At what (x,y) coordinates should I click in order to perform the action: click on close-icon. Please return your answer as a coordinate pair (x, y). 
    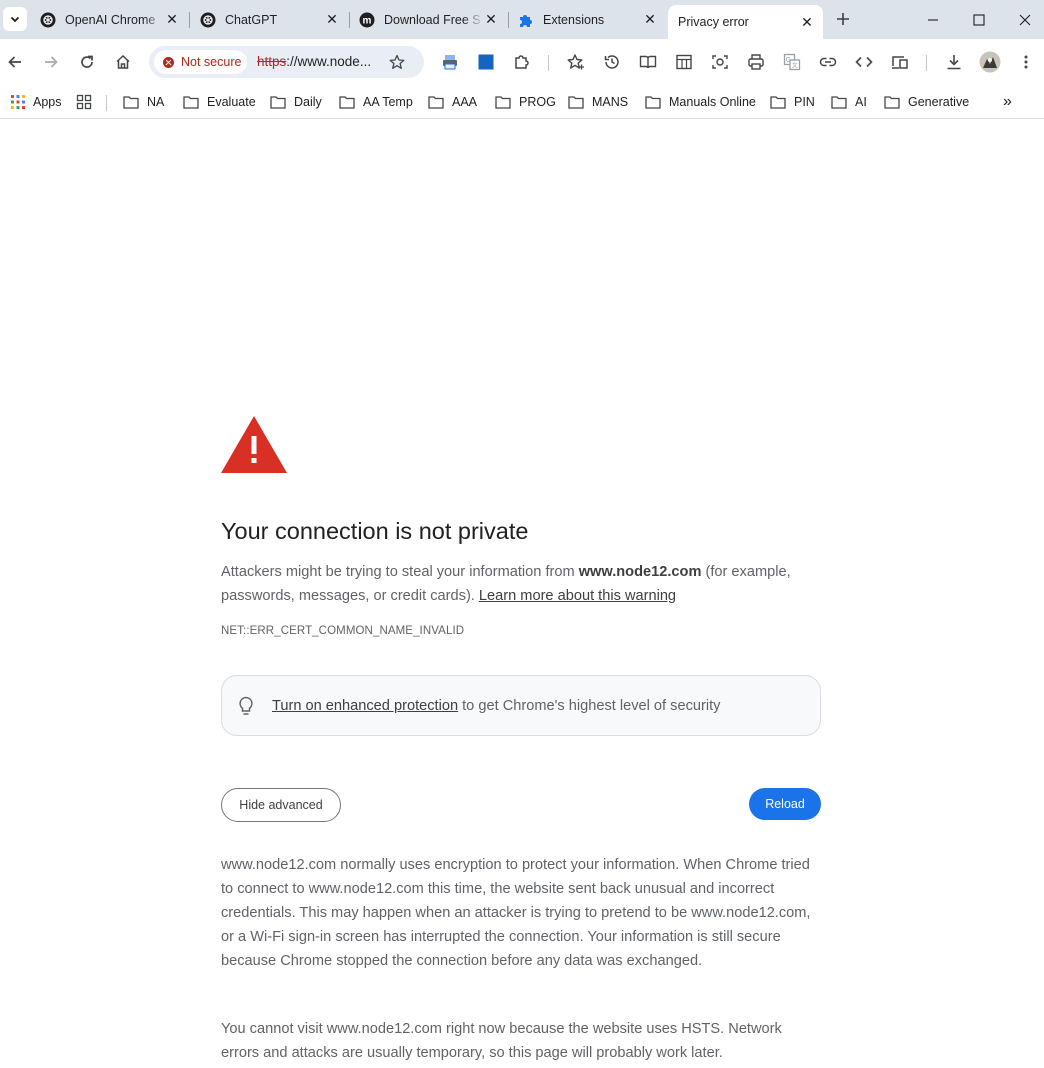
    Looking at the image, I should click on (1025, 19).